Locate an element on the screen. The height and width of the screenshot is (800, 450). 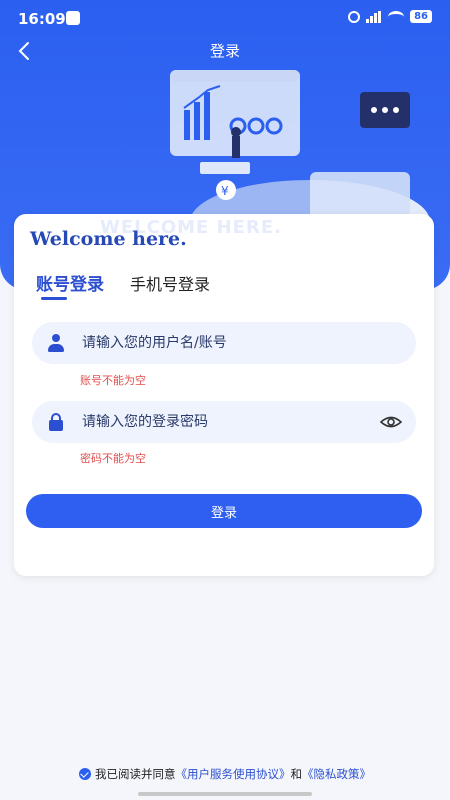
login-button: 登录 is located at coordinates (224, 511).